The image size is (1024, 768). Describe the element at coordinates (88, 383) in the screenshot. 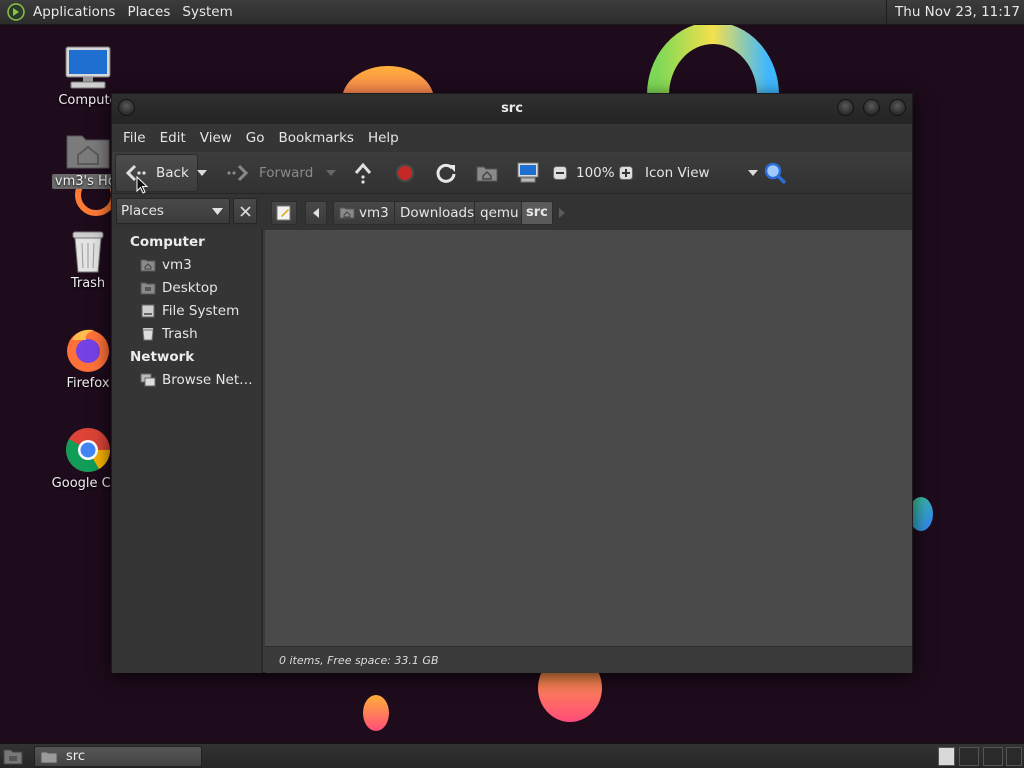

I see `desktop-icon-label: Firefox` at that location.